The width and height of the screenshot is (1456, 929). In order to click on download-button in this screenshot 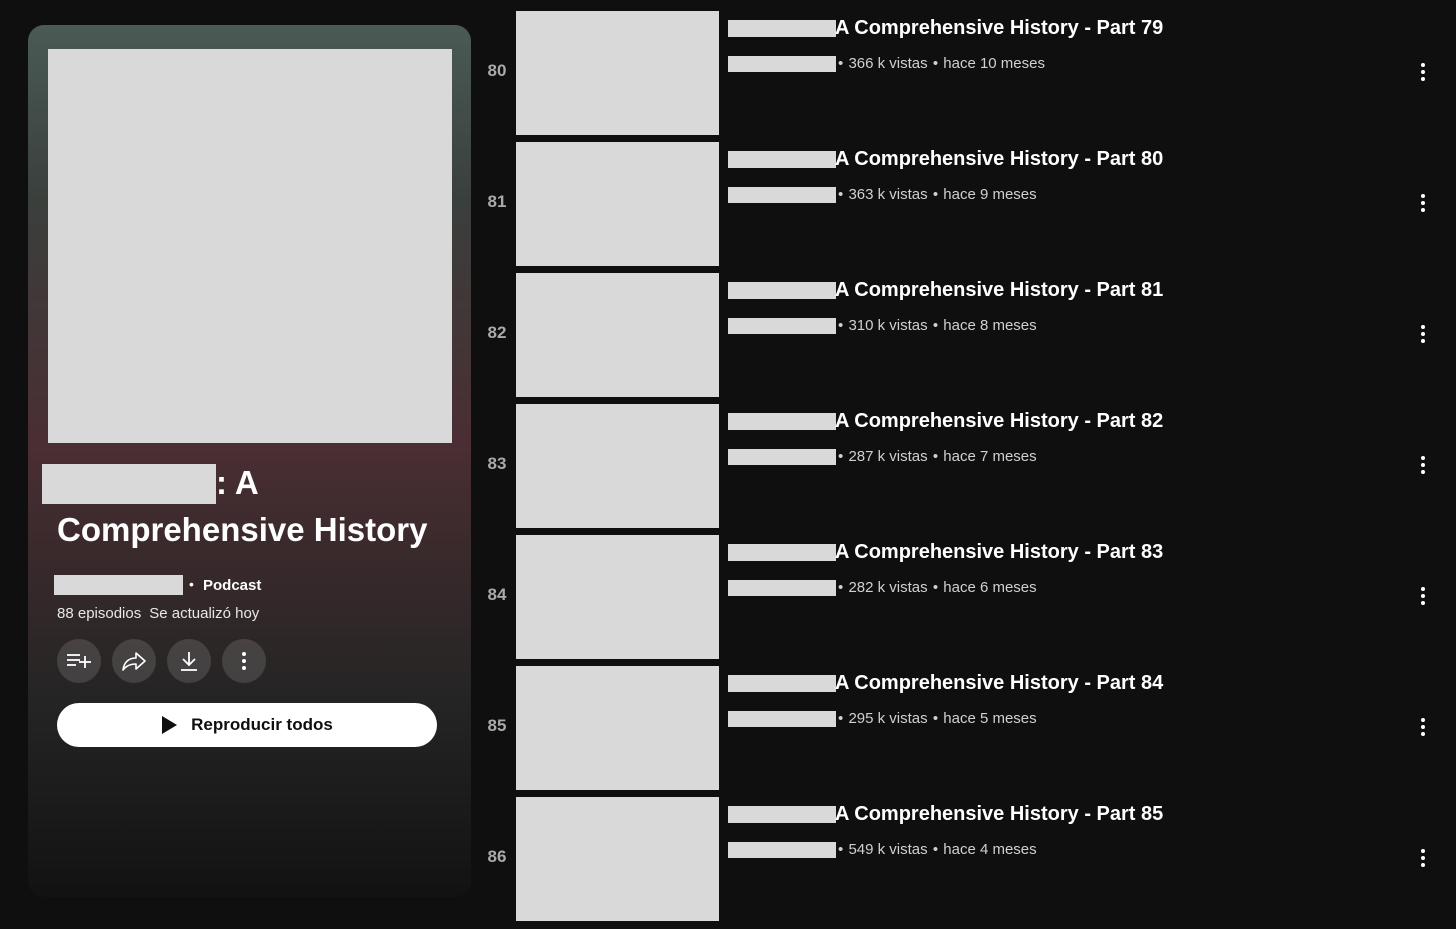, I will do `click(189, 661)`.